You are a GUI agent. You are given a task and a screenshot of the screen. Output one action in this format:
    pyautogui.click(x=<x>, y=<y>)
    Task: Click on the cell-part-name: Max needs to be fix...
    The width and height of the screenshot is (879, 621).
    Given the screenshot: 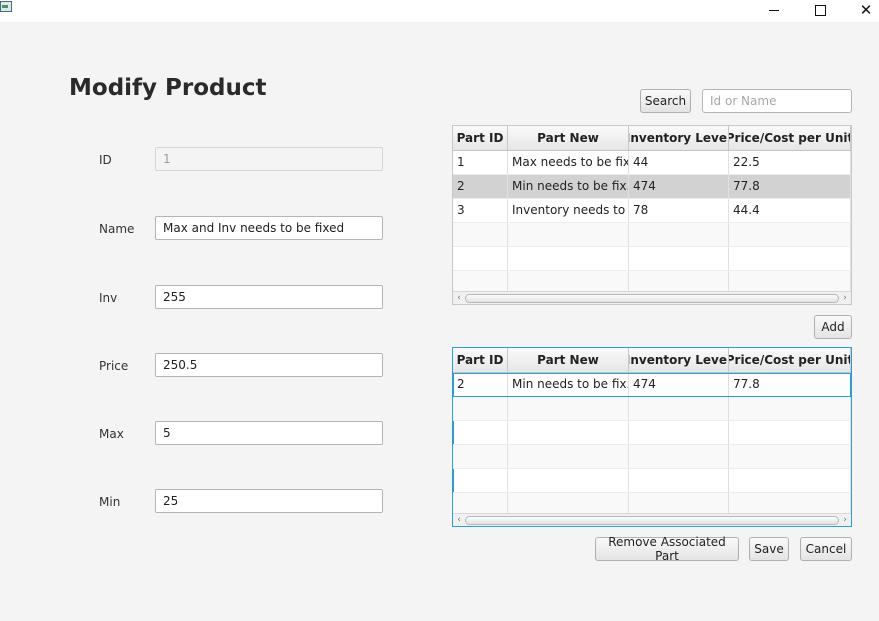 What is the action you would take?
    pyautogui.click(x=568, y=162)
    